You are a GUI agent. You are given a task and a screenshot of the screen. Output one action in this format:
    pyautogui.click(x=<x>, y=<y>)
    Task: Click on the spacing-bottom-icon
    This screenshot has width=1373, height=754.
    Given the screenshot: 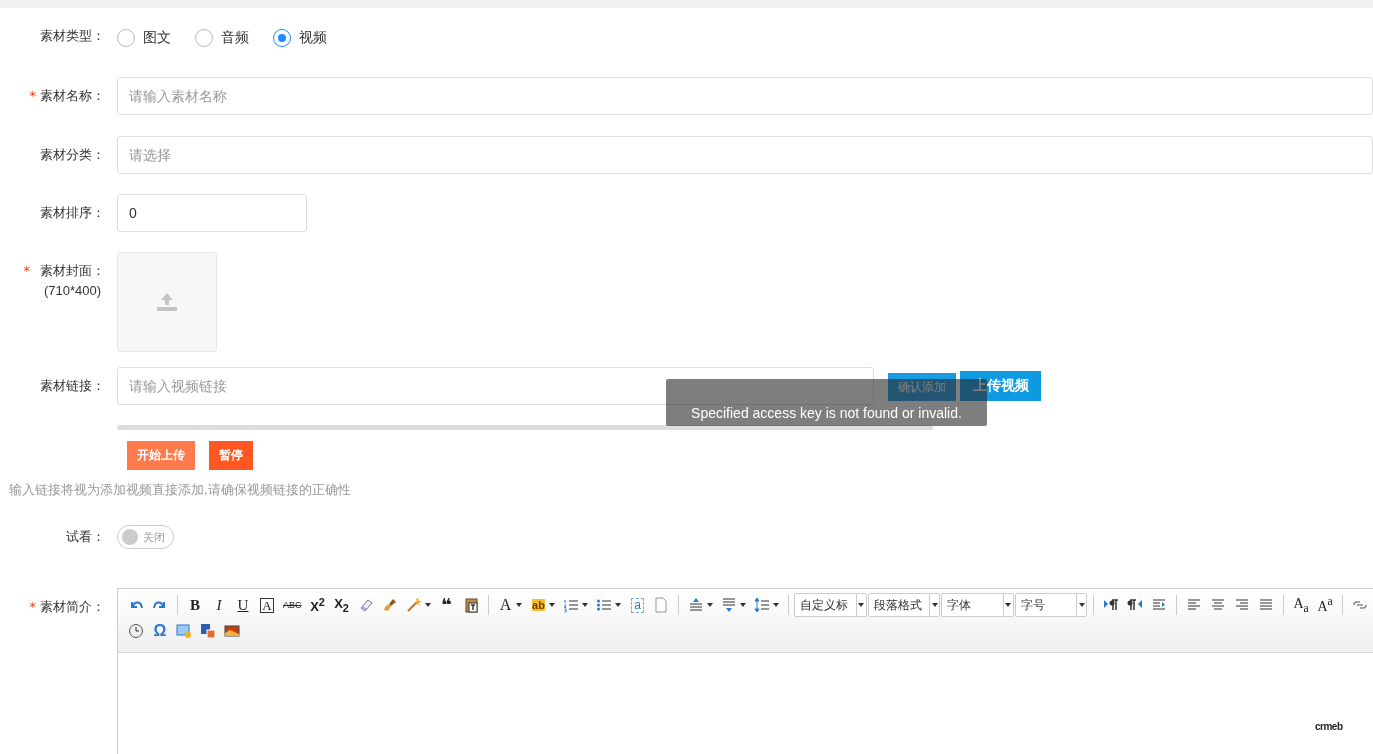 What is the action you would take?
    pyautogui.click(x=729, y=605)
    